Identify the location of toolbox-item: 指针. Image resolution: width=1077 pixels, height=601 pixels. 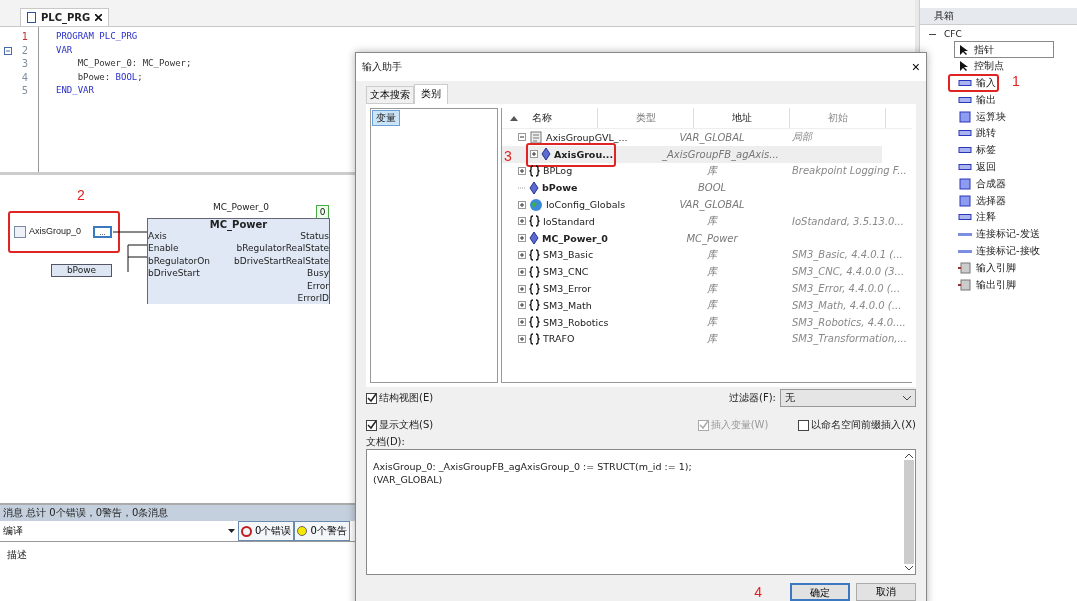
(1004, 49).